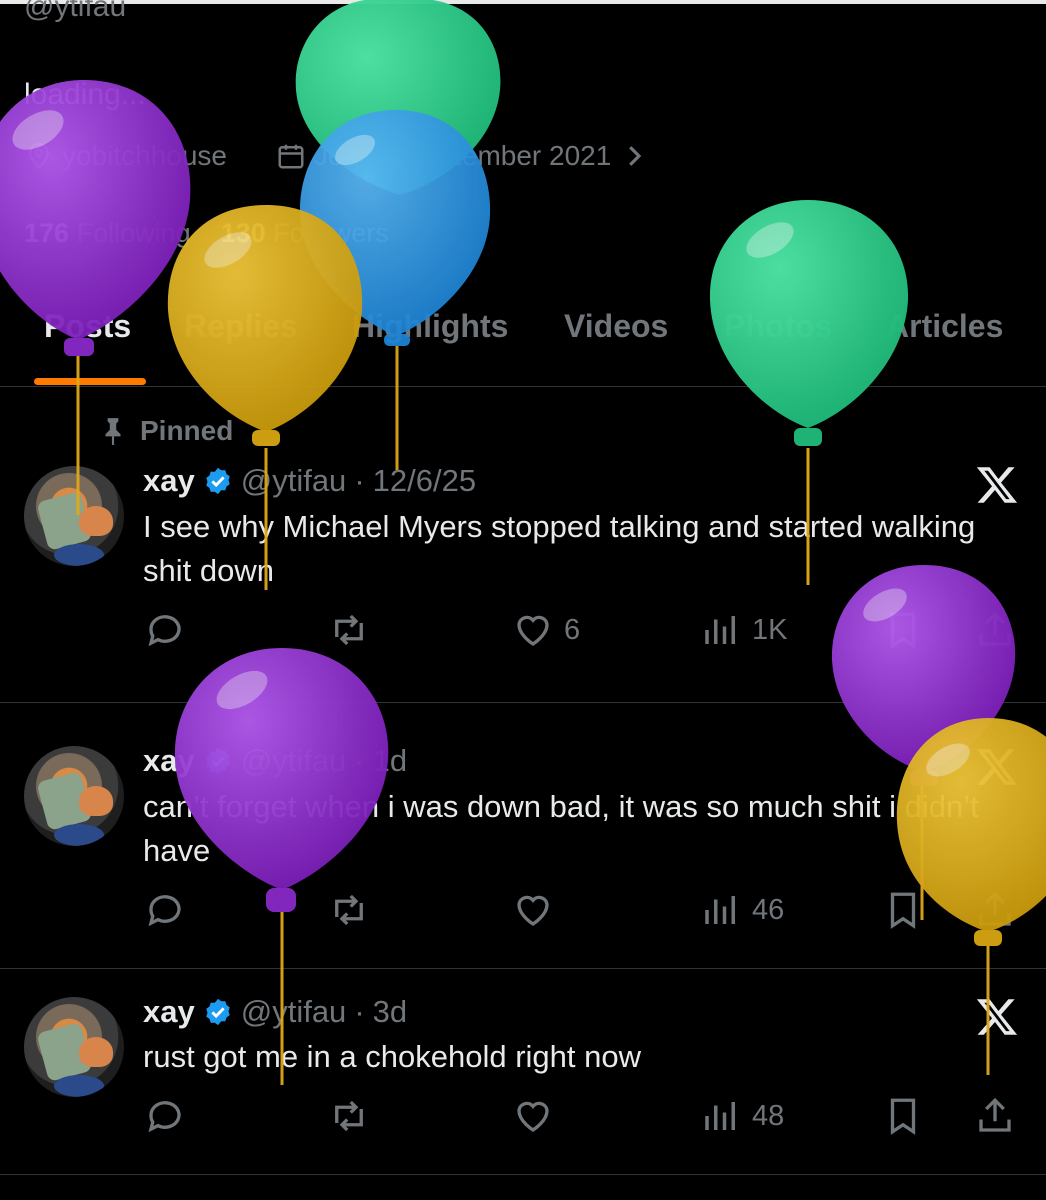 The width and height of the screenshot is (1046, 1200). What do you see at coordinates (87, 326) in the screenshot?
I see `tab-posts: Posts` at bounding box center [87, 326].